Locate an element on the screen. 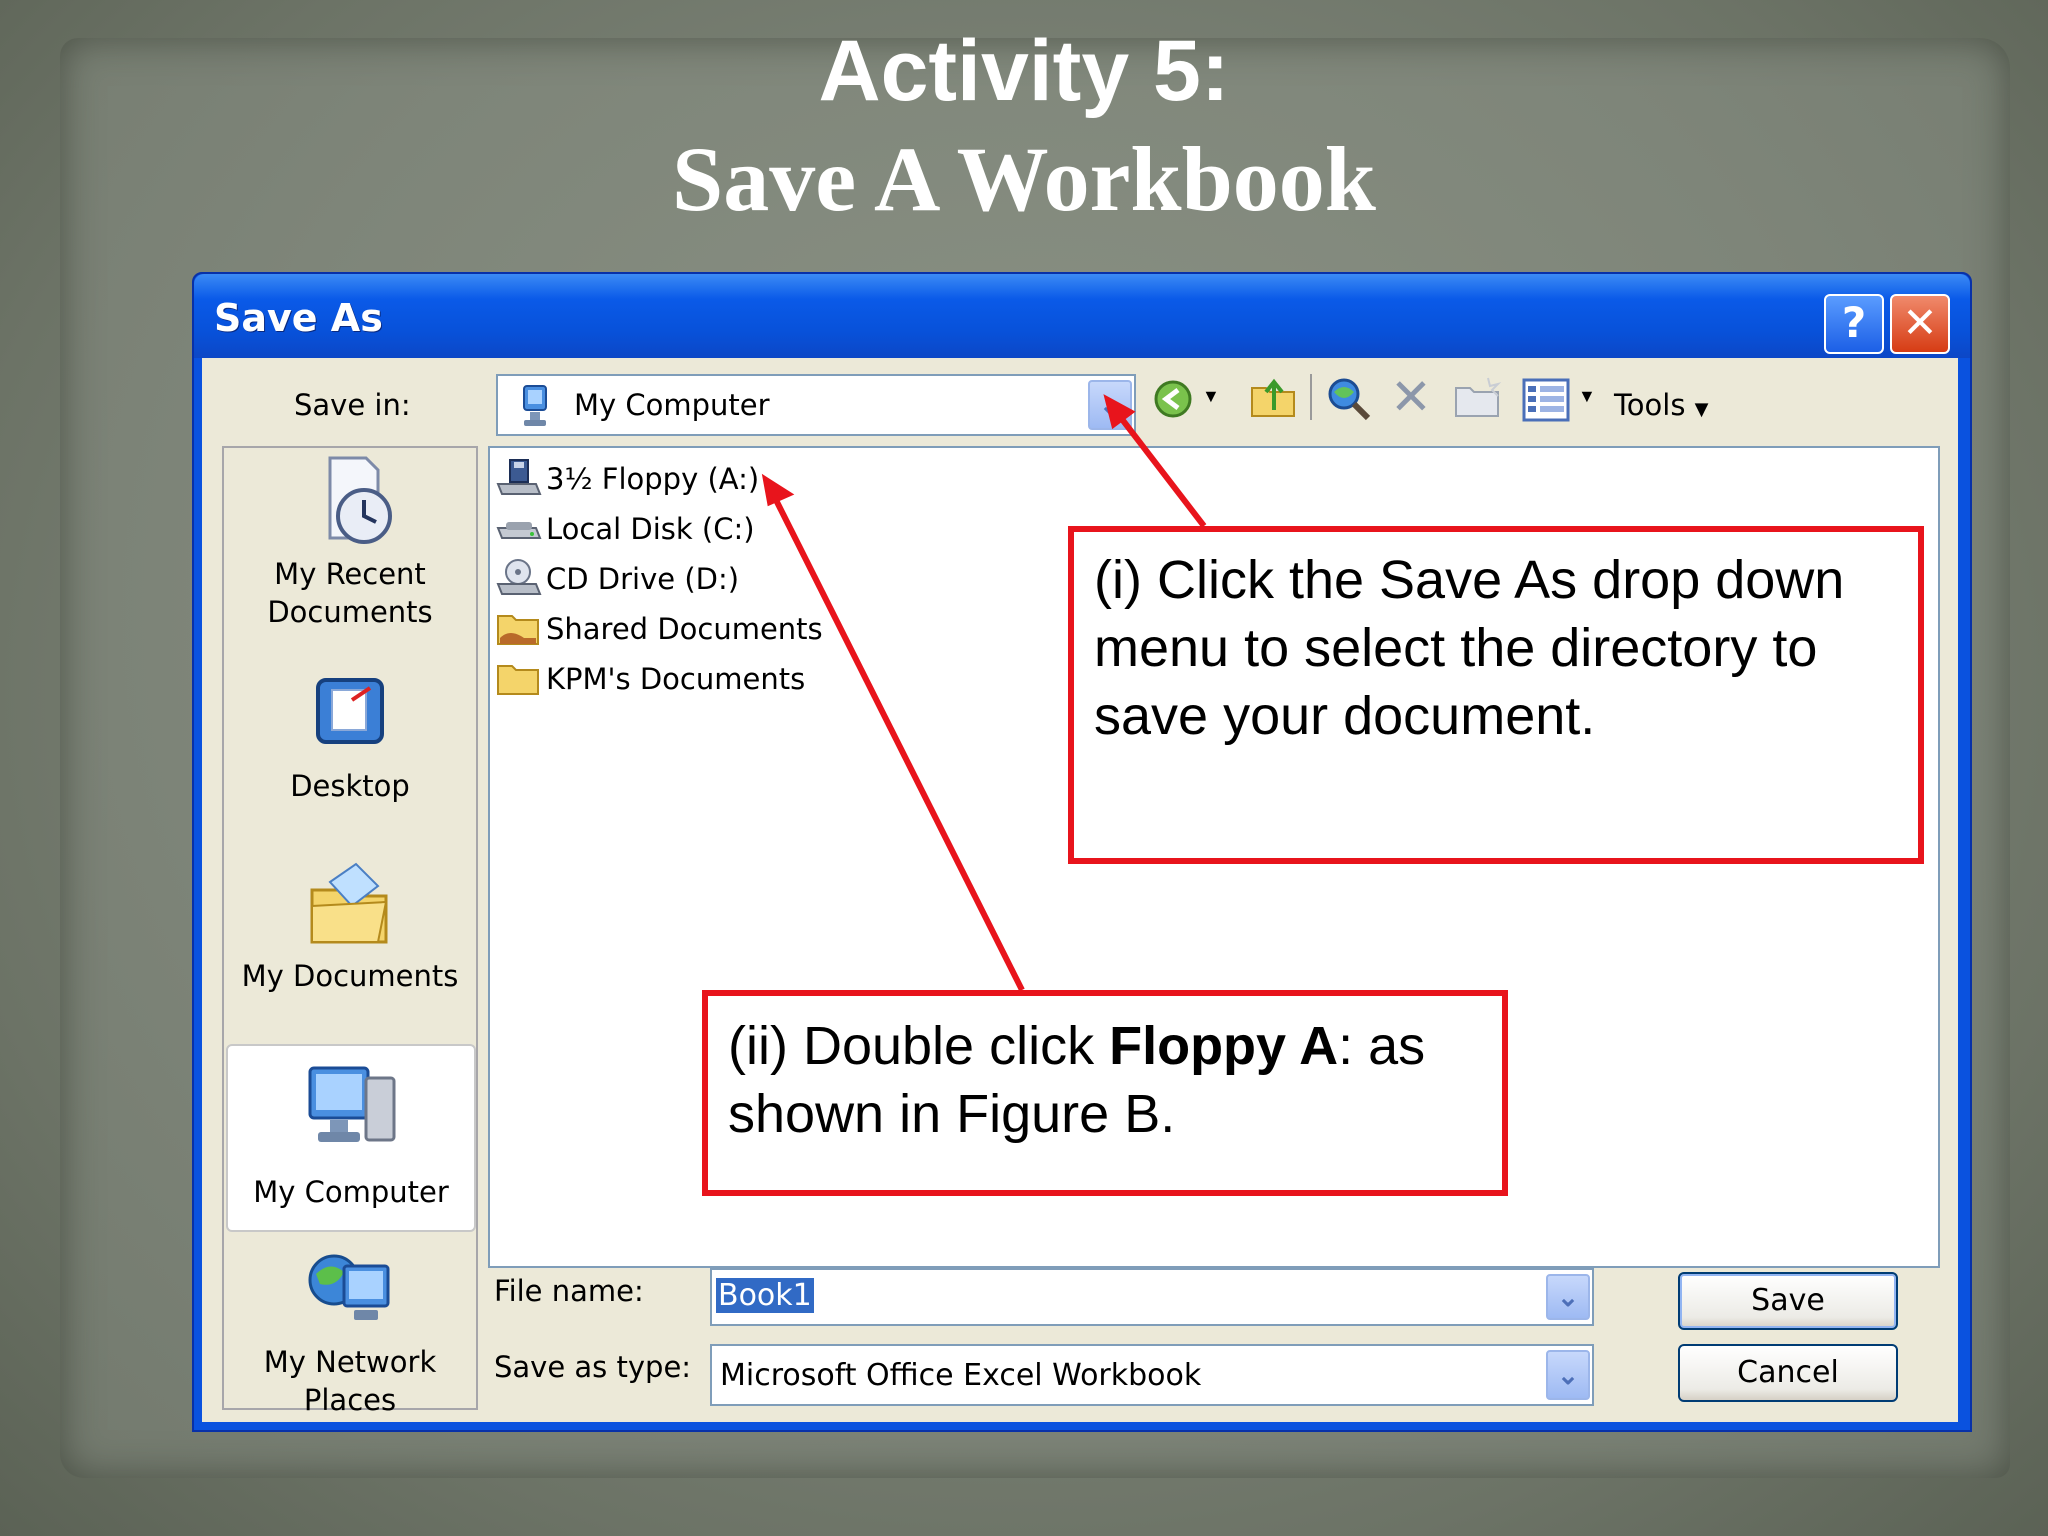 The height and width of the screenshot is (1536, 2048). close-button: ✕ is located at coordinates (1920, 324).